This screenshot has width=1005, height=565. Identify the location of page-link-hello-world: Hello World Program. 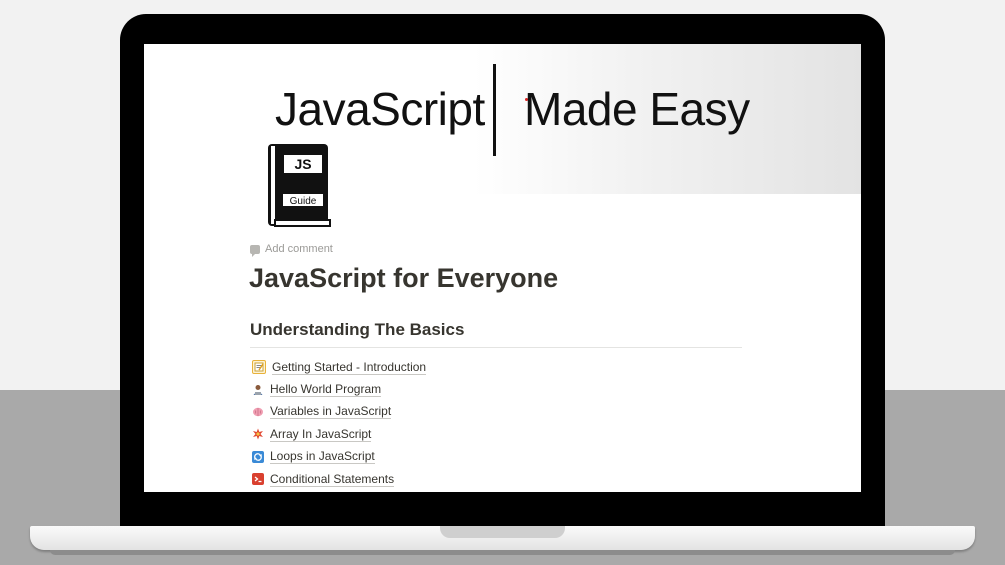
(339, 389).